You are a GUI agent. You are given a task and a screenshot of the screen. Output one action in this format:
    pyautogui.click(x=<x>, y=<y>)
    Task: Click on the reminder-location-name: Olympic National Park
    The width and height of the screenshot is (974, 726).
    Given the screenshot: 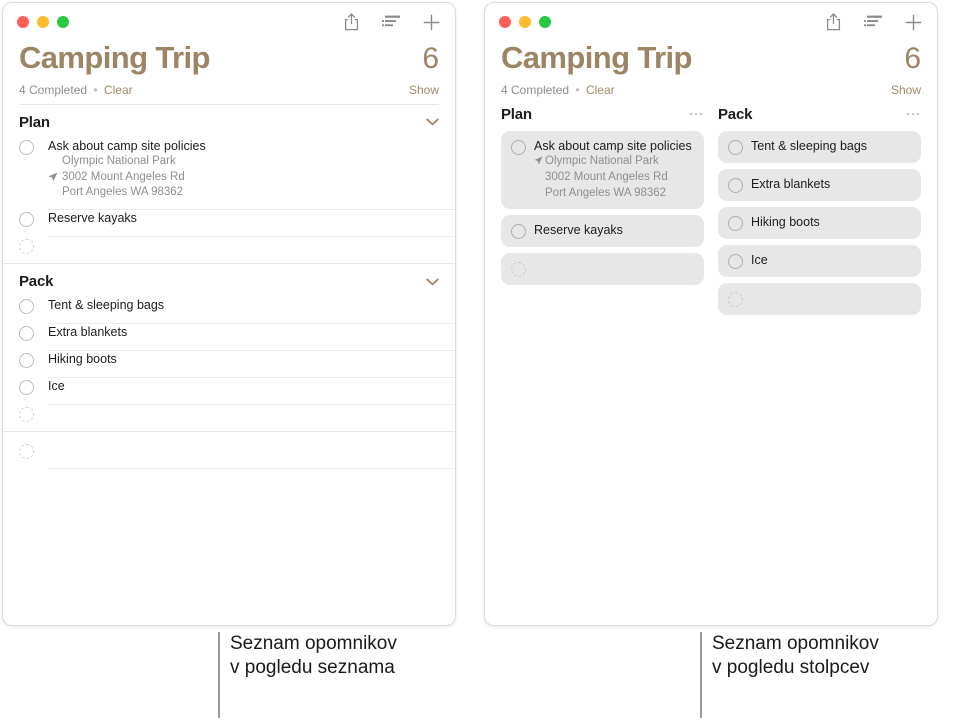 What is the action you would take?
    pyautogui.click(x=119, y=160)
    